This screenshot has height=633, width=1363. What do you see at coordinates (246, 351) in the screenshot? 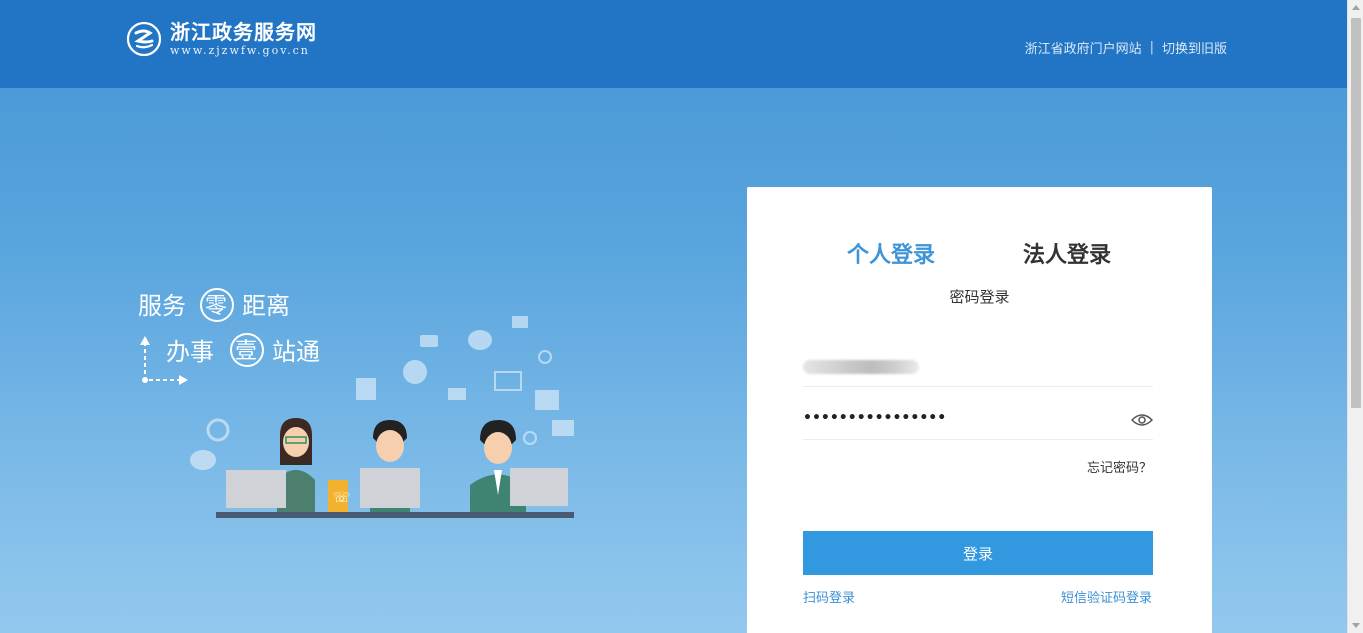
I see `slogan-line2-circle: 壹` at bounding box center [246, 351].